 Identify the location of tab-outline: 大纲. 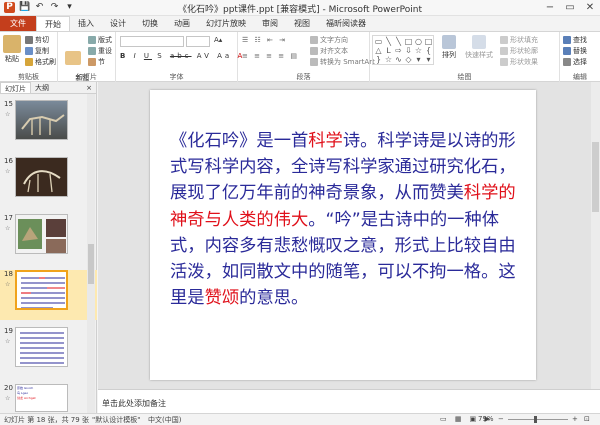
(42, 87).